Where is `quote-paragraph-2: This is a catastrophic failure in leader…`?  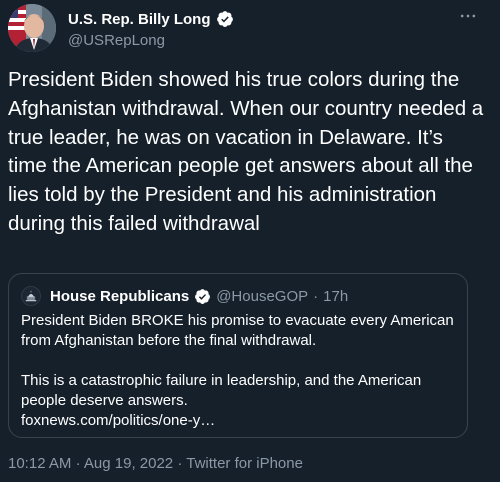 quote-paragraph-2: This is a catastrophic failure in leader… is located at coordinates (238, 401).